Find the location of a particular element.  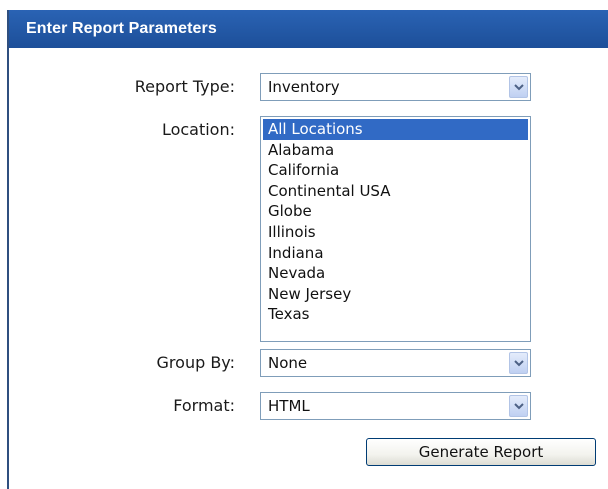

panel-title: Enter Report Parameters is located at coordinates (308, 29).